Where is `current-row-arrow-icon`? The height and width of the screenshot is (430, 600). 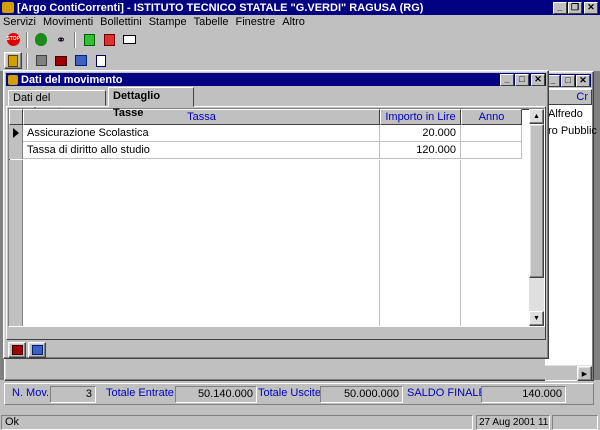 current-row-arrow-icon is located at coordinates (15, 133).